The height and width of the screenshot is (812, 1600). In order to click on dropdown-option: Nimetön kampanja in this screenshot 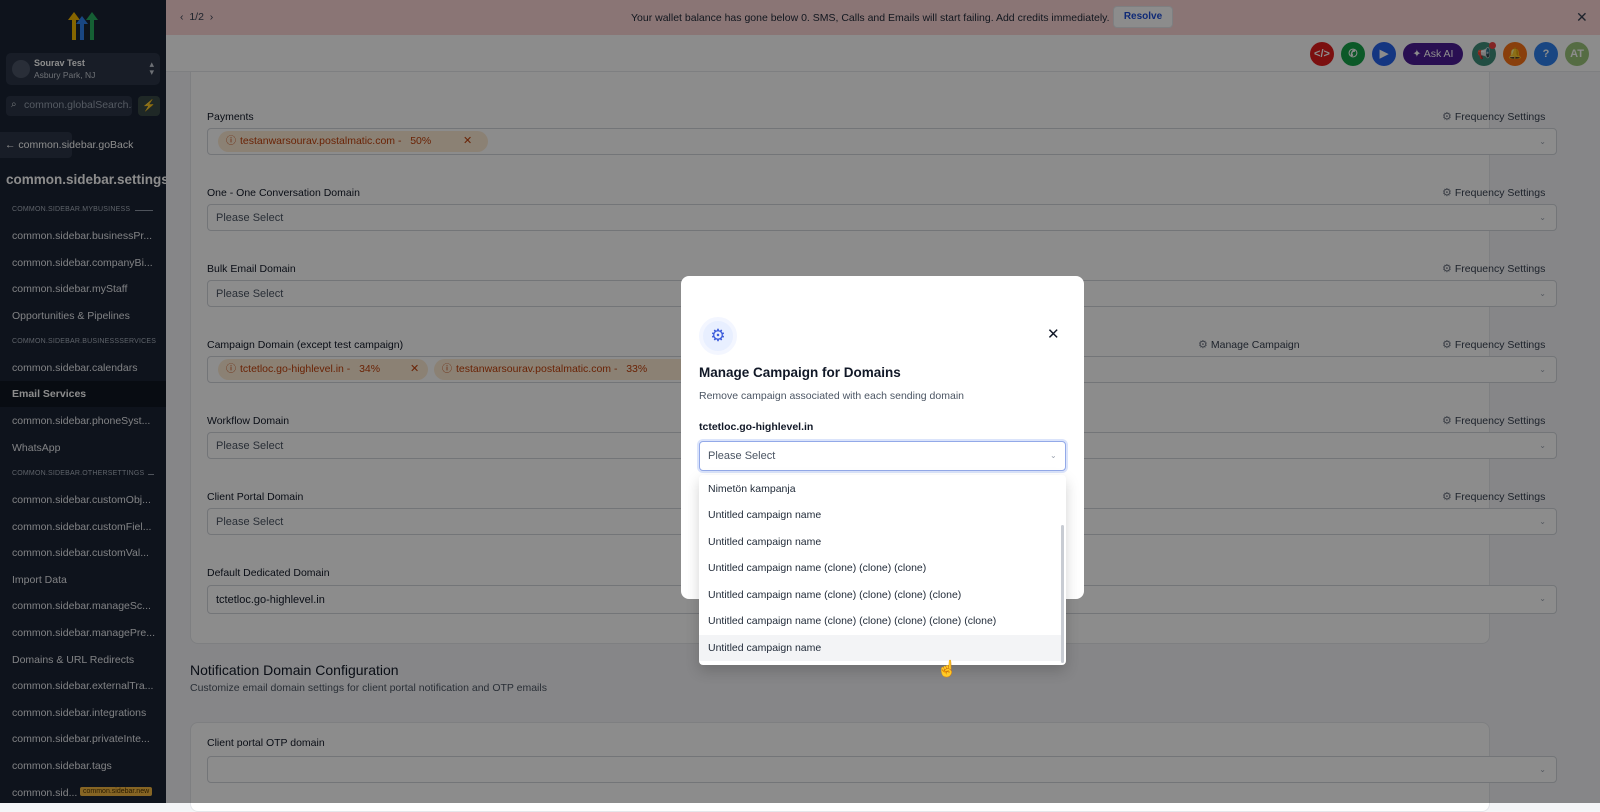, I will do `click(880, 489)`.